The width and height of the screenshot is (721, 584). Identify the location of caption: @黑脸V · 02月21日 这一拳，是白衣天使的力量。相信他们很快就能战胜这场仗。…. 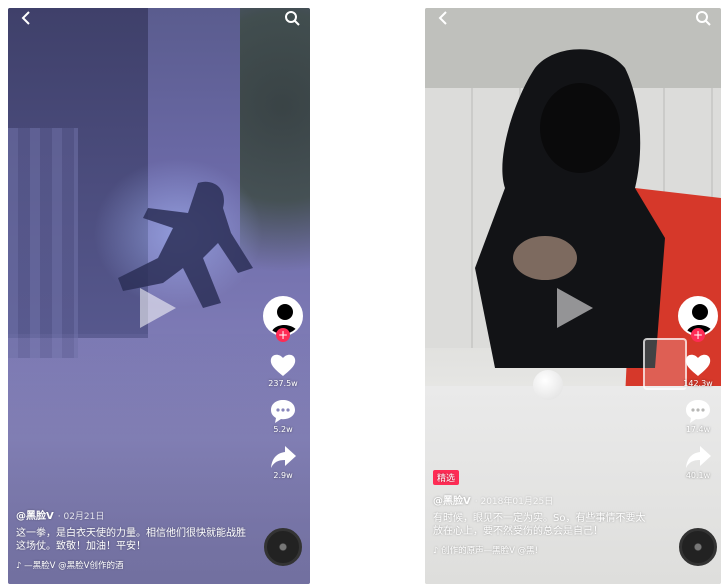
(131, 537).